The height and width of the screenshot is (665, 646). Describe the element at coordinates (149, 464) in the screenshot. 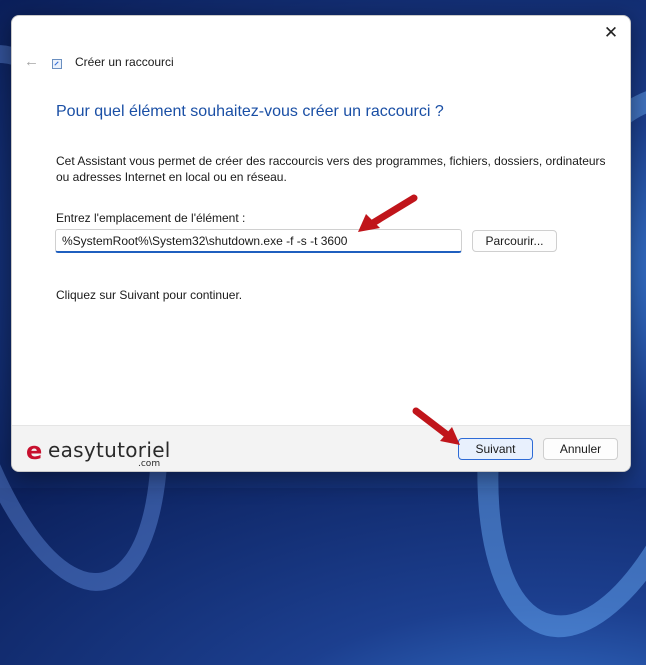

I see `logo-suffix: .com` at that location.